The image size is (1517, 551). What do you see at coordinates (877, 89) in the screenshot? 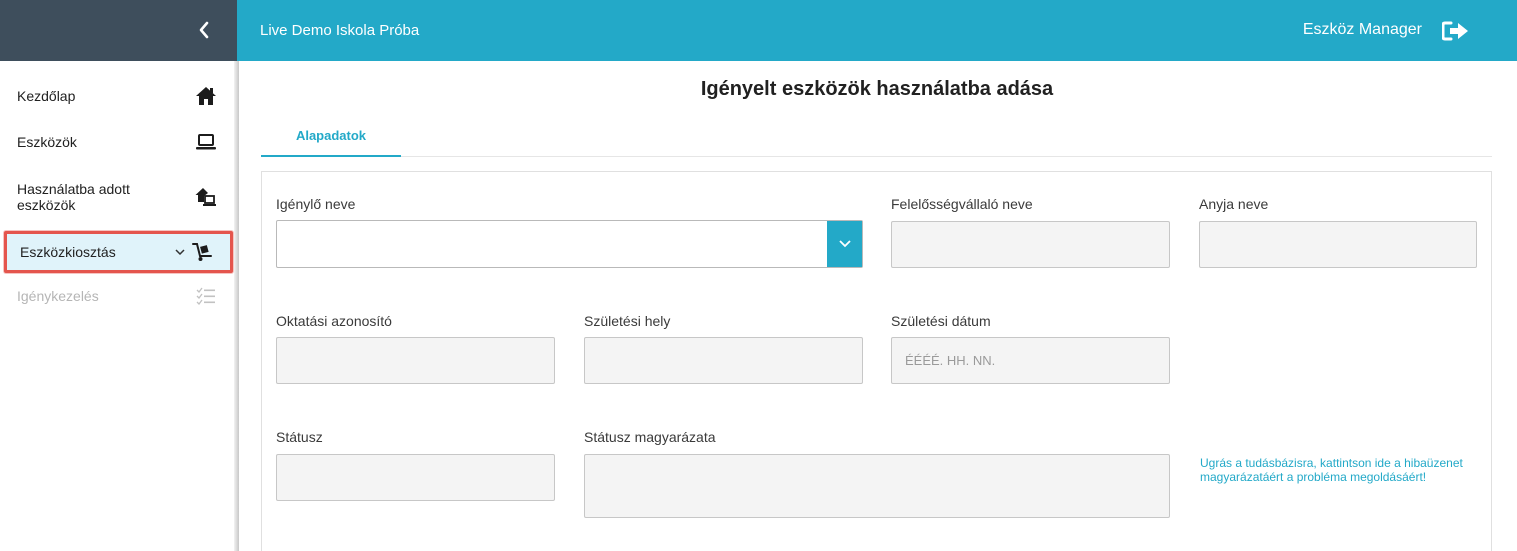
I see `page-title: Igényelt eszközök használatba adása` at bounding box center [877, 89].